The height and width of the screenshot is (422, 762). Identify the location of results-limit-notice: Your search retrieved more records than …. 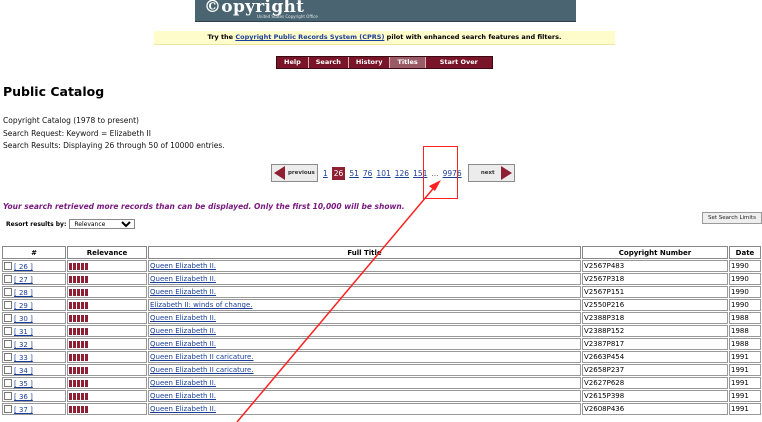
(204, 206).